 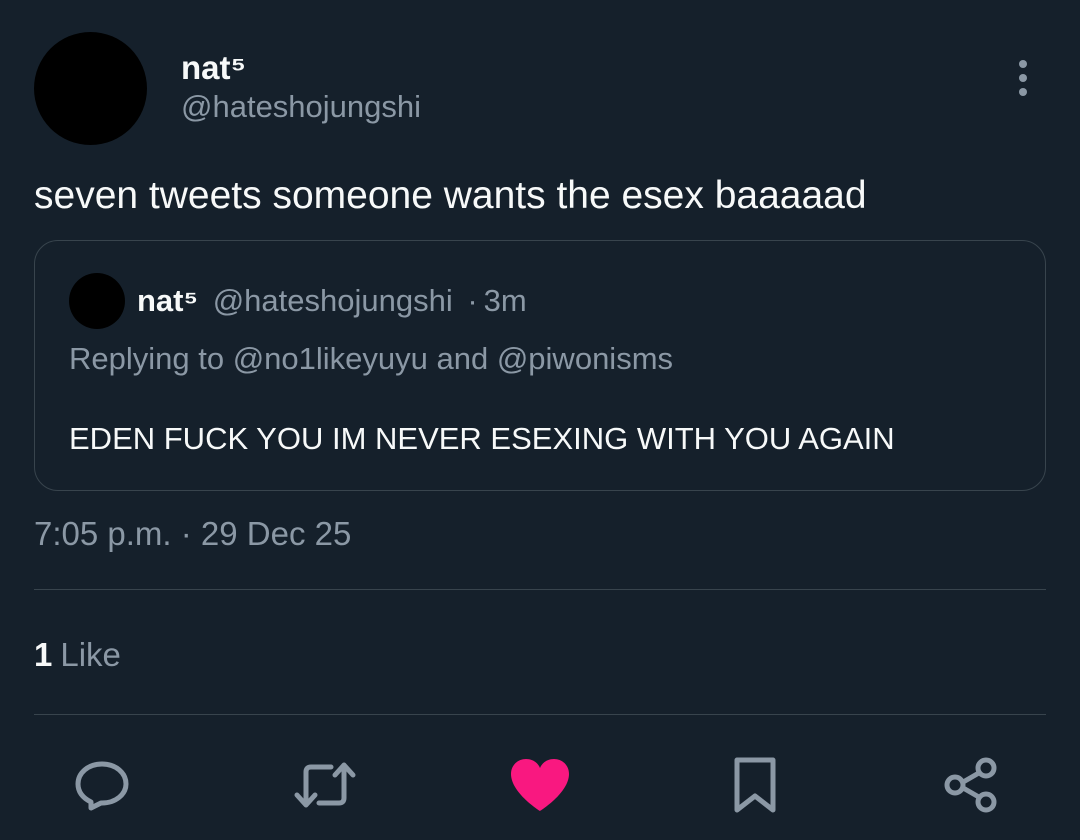 I want to click on share-button, so click(x=970, y=785).